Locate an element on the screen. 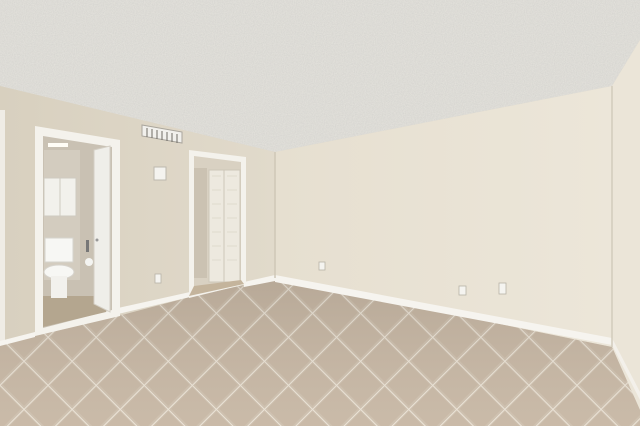 The height and width of the screenshot is (426, 640). closet-doorway is located at coordinates (217, 224).